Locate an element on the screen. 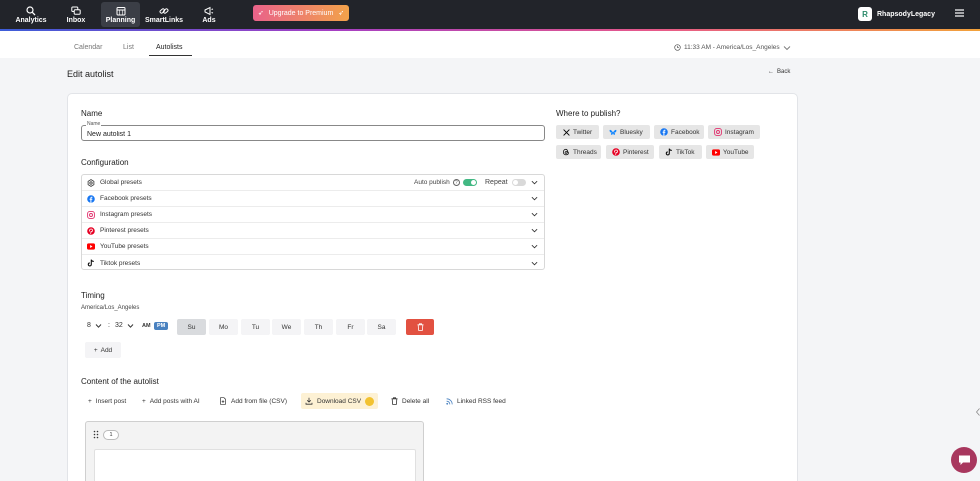 This screenshot has height=481, width=980. config-row-instagram-presets: Instagram presets is located at coordinates (313, 215).